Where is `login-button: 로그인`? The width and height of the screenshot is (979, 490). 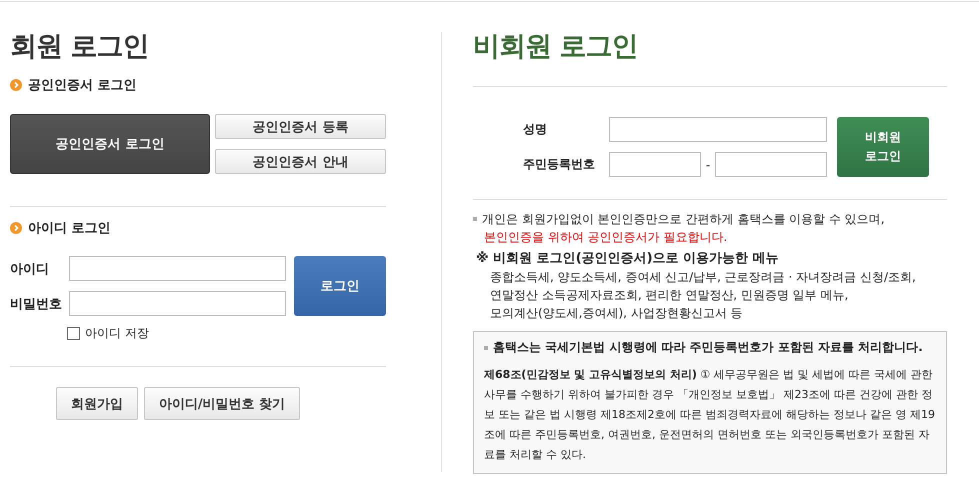
login-button: 로그인 is located at coordinates (340, 286).